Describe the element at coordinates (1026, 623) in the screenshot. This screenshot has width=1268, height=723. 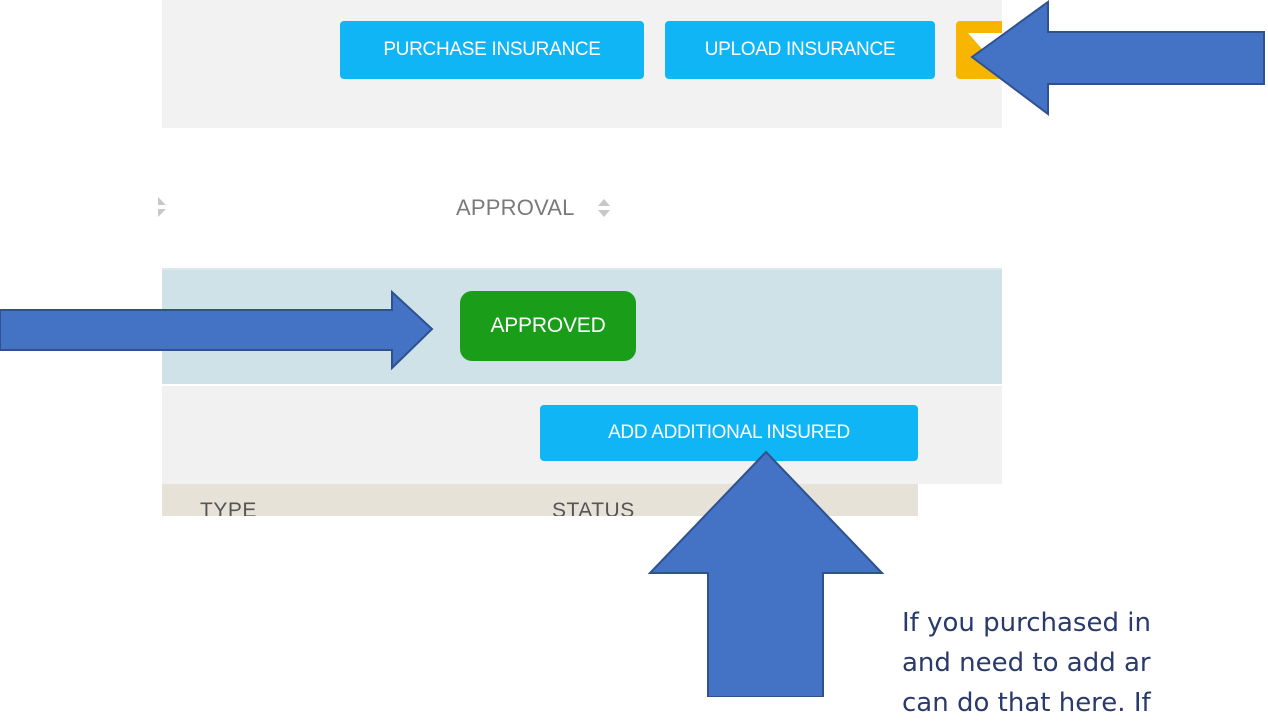
I see `annotation-line: If you purchased in` at that location.